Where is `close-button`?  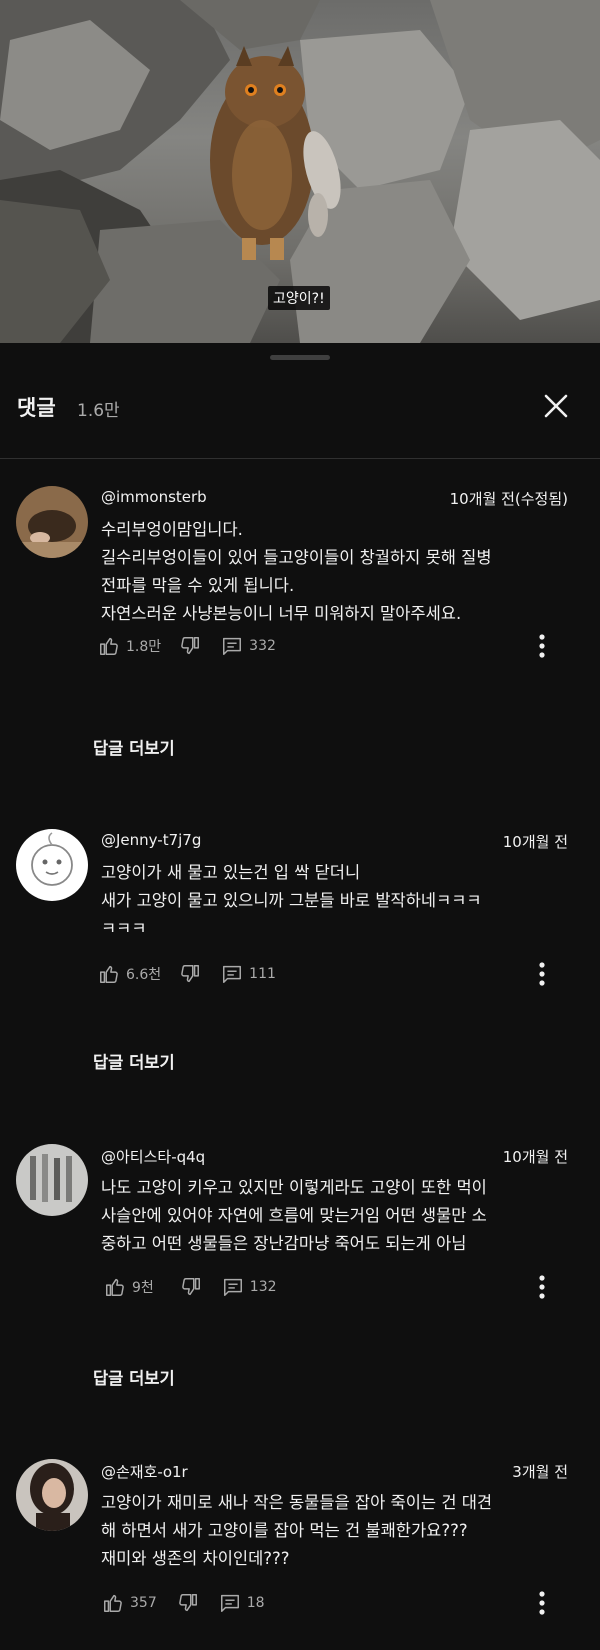 close-button is located at coordinates (556, 406).